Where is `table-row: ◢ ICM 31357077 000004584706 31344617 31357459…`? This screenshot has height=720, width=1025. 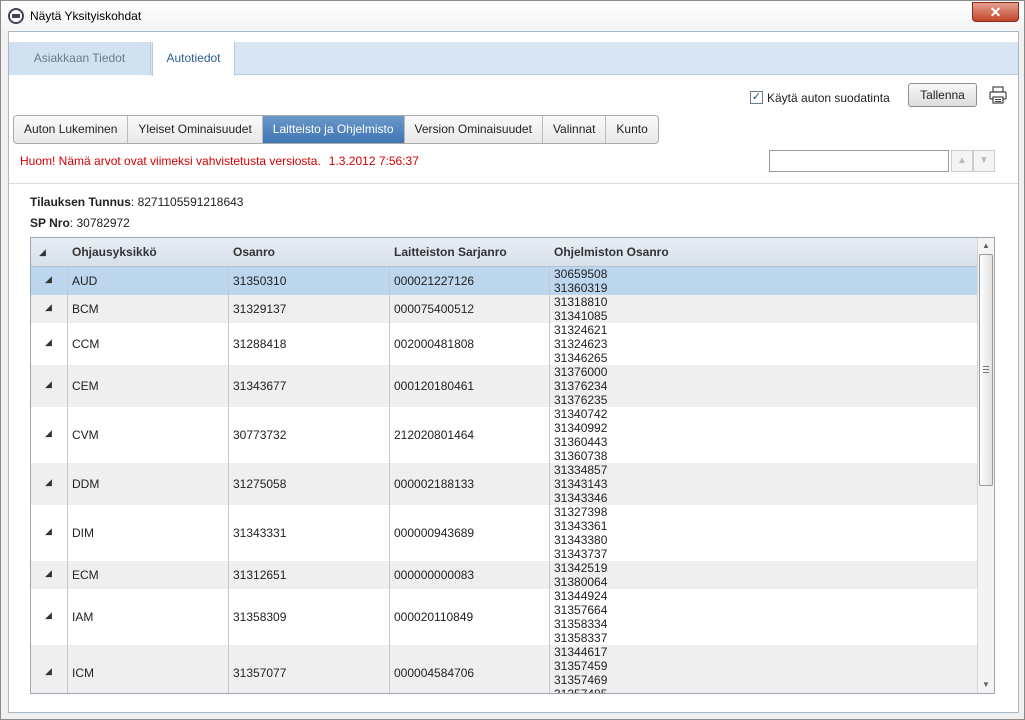 table-row: ◢ ICM 31357077 000004584706 31344617 31357459… is located at coordinates (504, 669).